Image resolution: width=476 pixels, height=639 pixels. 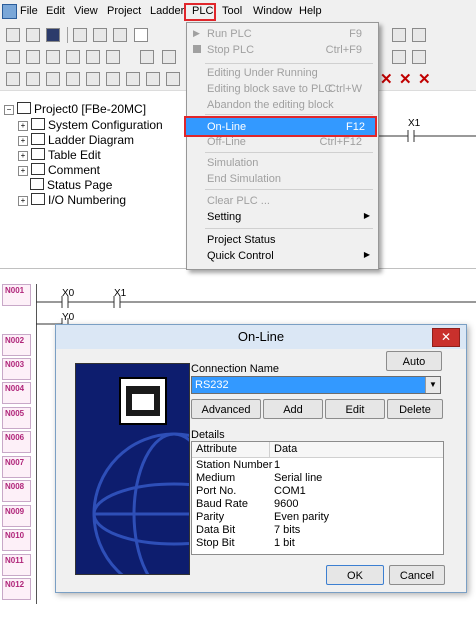 I want to click on save-icon, so click(x=53, y=35).